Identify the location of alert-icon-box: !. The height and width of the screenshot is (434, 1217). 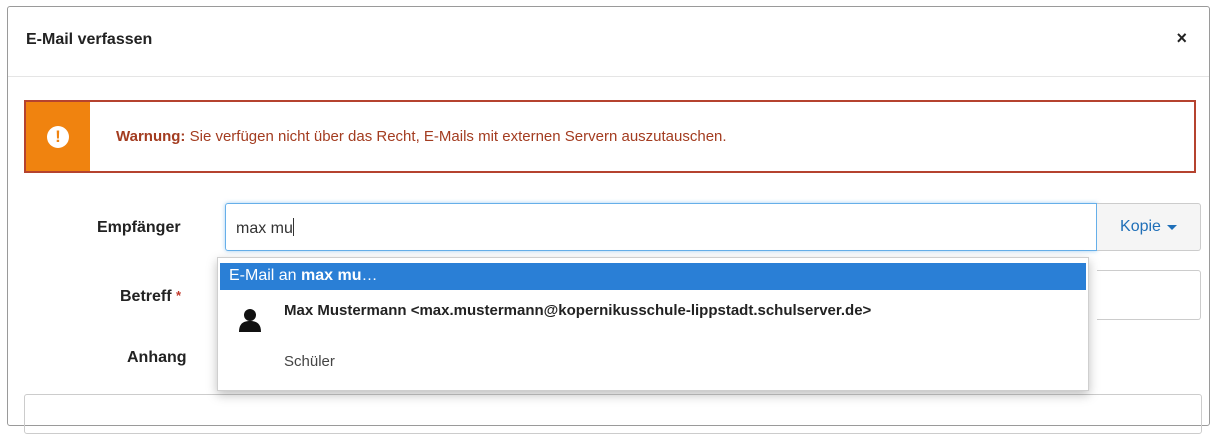
(58, 136).